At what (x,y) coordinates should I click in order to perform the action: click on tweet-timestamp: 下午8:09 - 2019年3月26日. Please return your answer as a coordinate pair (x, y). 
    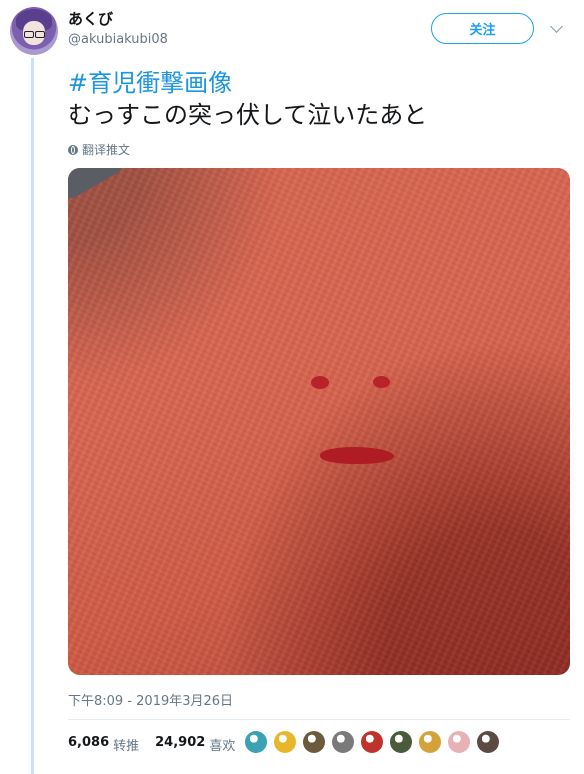
    Looking at the image, I should click on (150, 699).